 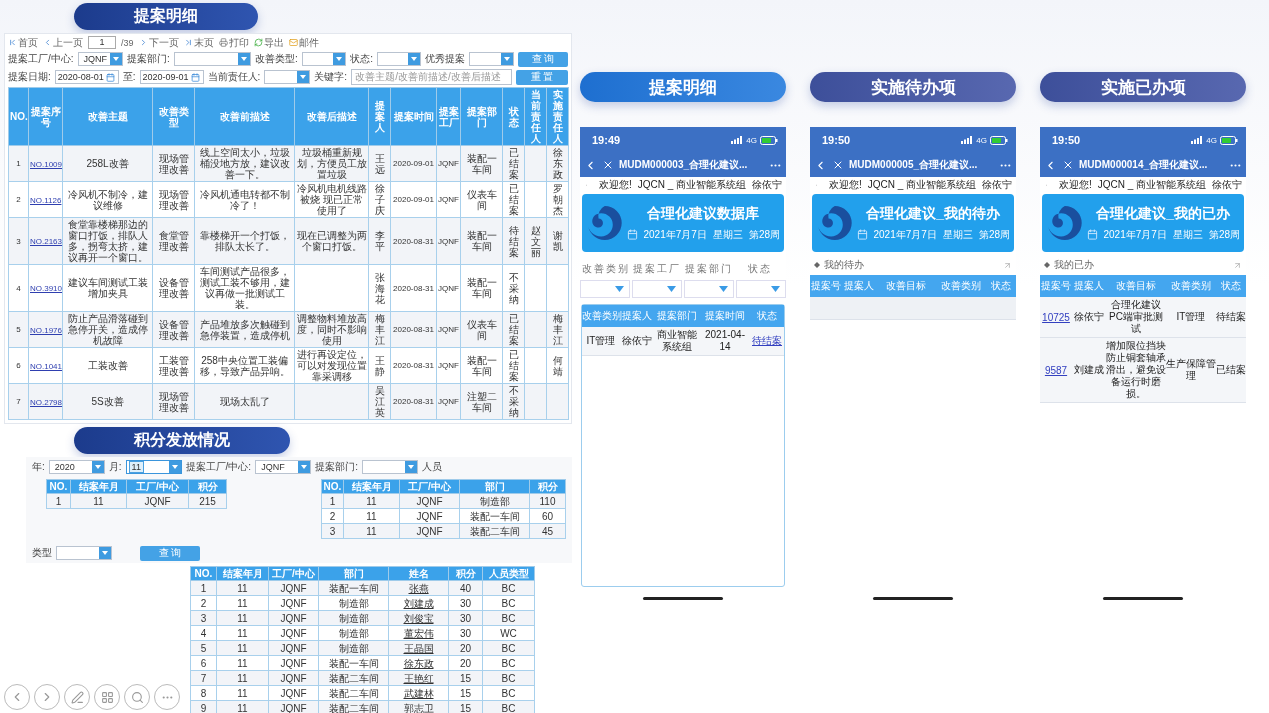 I want to click on network-label: 4G, so click(x=981, y=140).